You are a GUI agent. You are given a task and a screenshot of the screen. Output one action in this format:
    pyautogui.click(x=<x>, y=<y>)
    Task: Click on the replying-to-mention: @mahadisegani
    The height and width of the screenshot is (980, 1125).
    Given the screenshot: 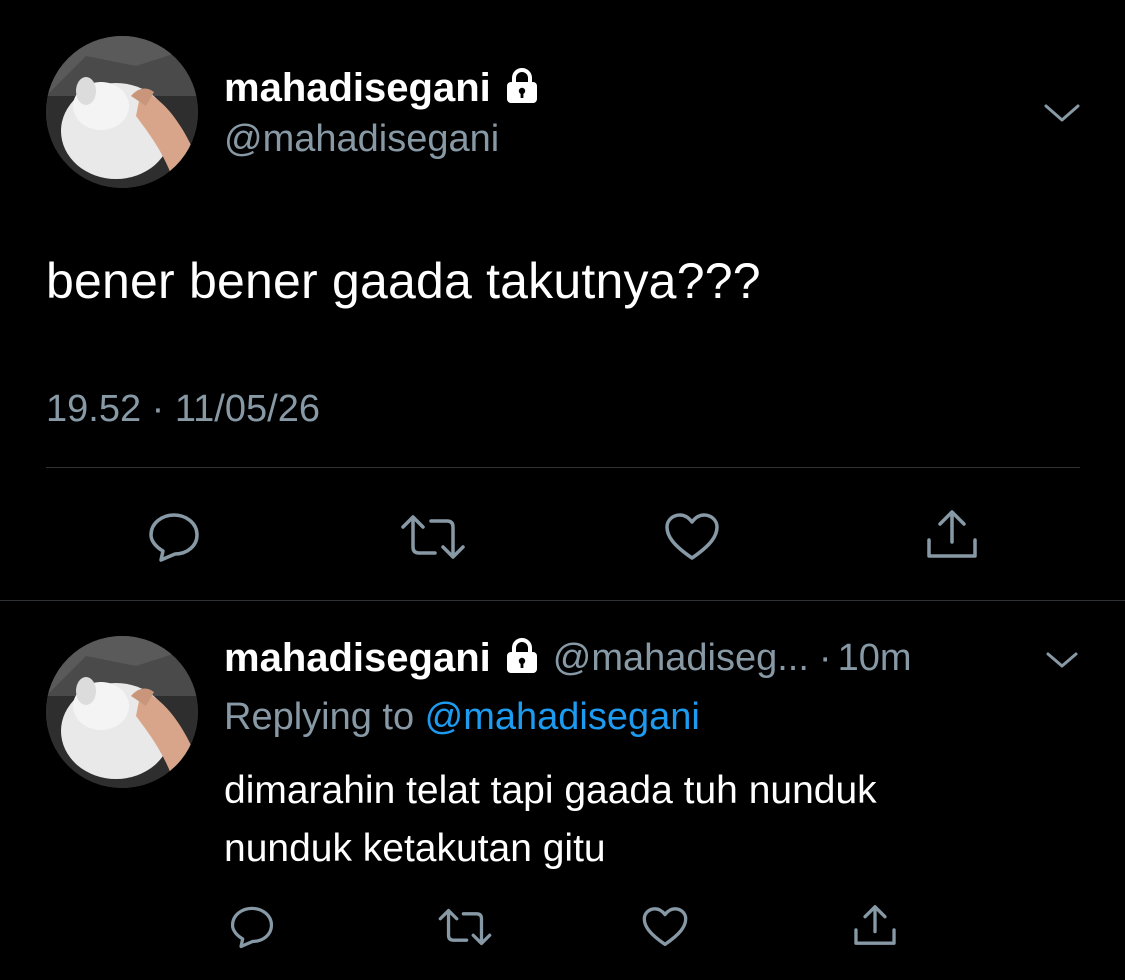 What is the action you would take?
    pyautogui.click(x=562, y=717)
    